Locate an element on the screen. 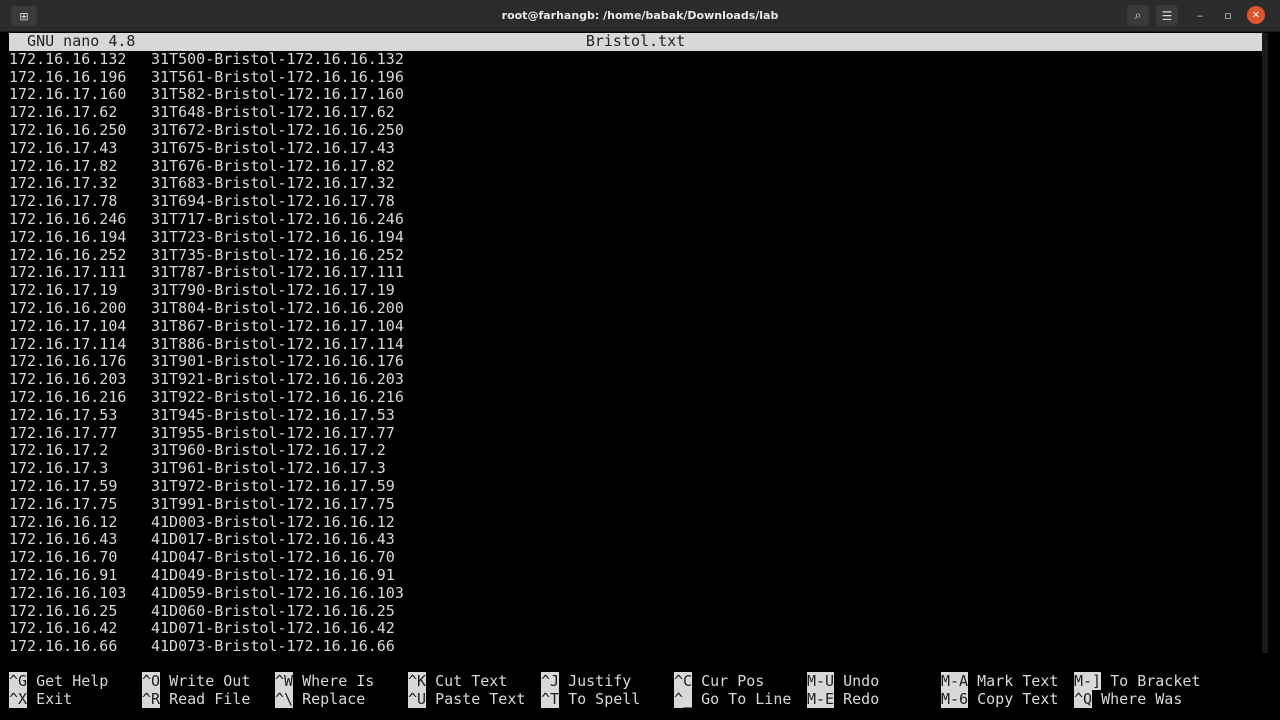  host-name: 41D049-Bristol-172.16.16.91 is located at coordinates (273, 574).